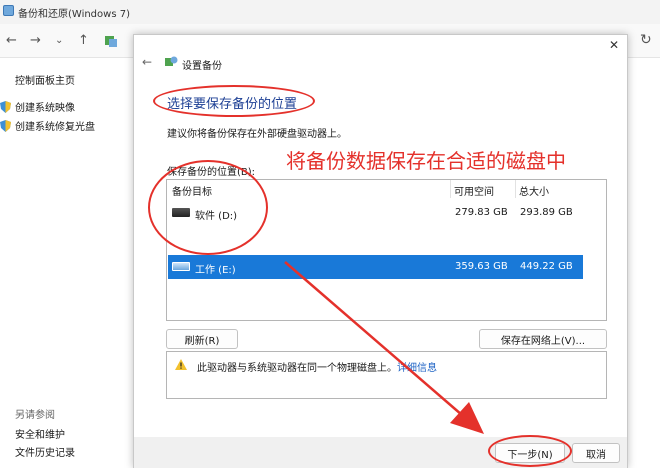  Describe the element at coordinates (234, 101) in the screenshot. I see `heading-highlight-circle` at that location.